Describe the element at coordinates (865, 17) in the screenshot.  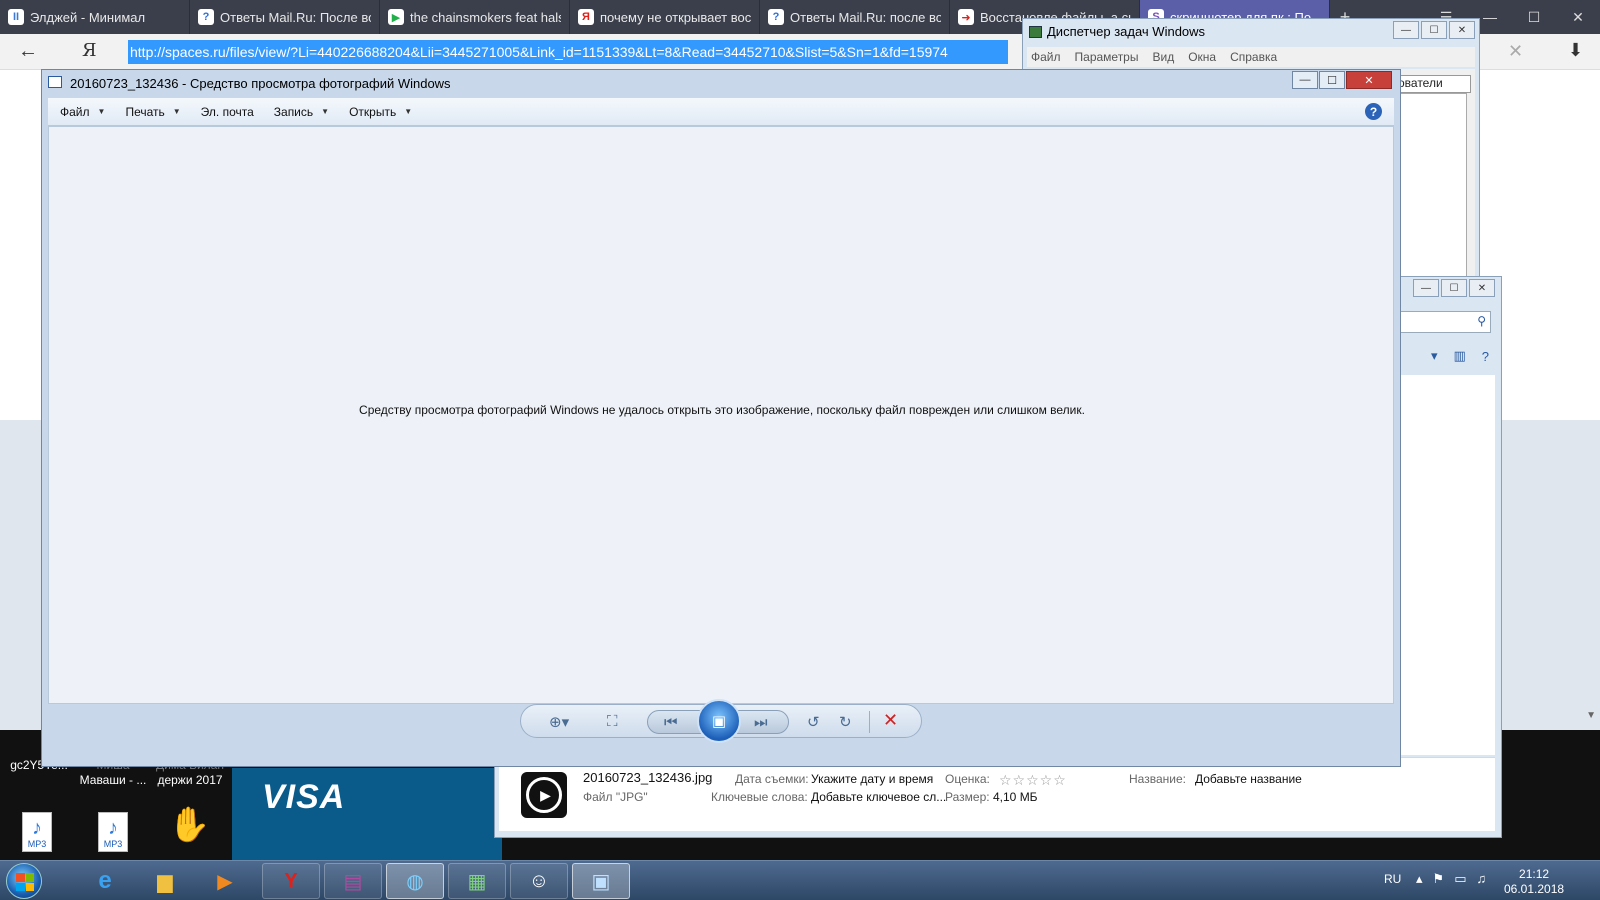
I see `browser-tab-label: Ответы Mail.Ru: после вос` at that location.